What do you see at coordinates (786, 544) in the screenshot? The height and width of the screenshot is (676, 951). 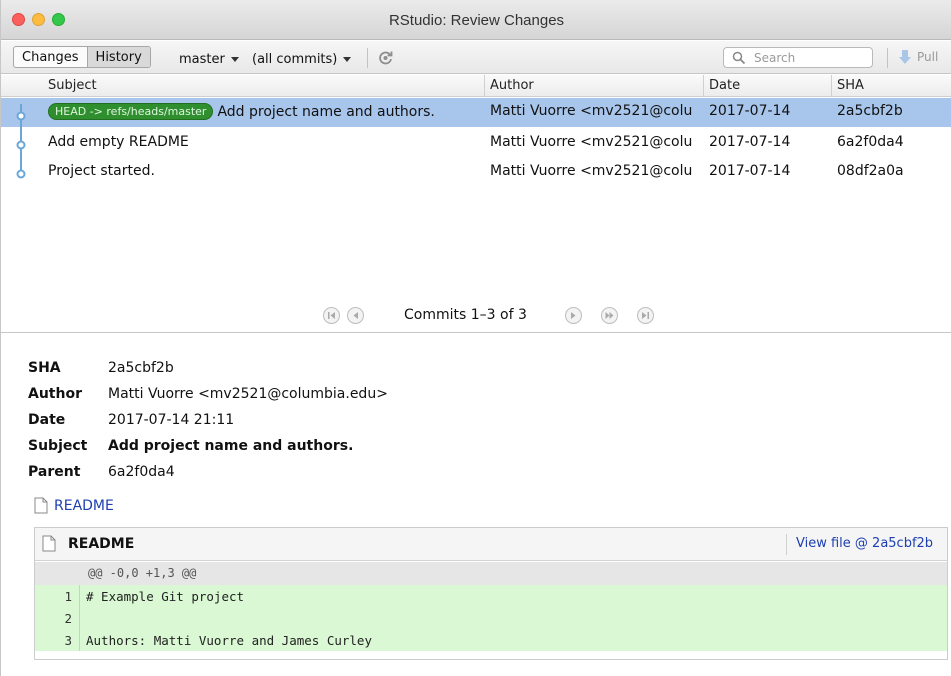 I see `header-divider` at bounding box center [786, 544].